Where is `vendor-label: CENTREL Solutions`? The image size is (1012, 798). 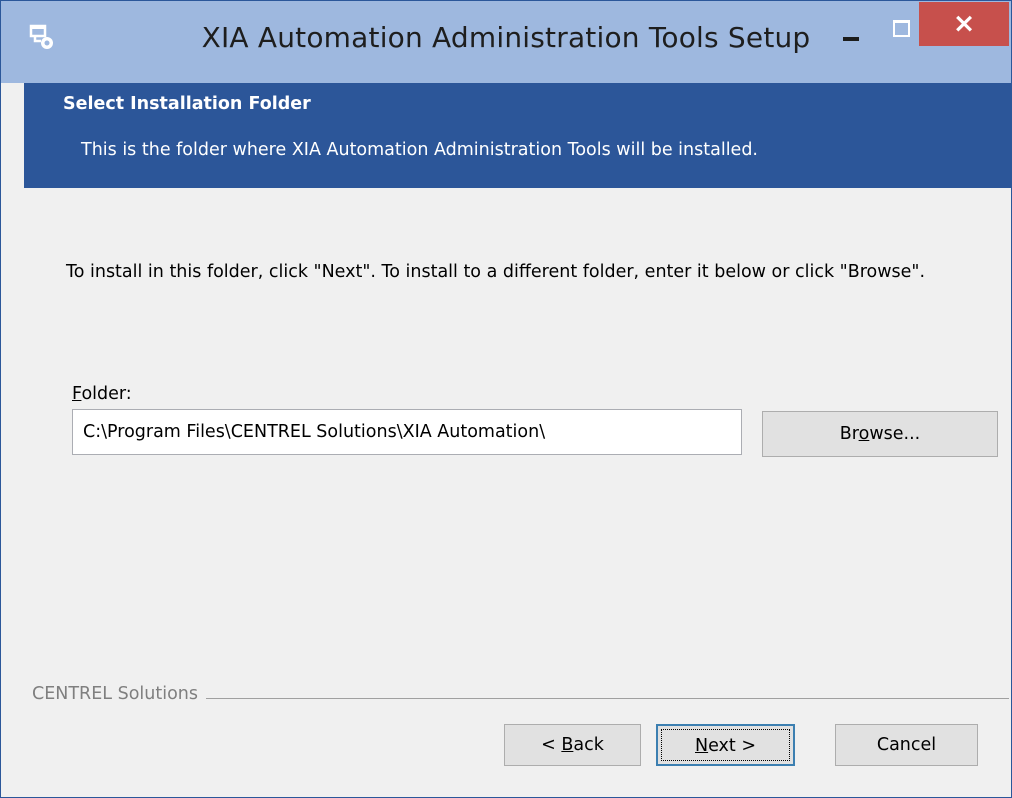 vendor-label: CENTREL Solutions is located at coordinates (119, 694).